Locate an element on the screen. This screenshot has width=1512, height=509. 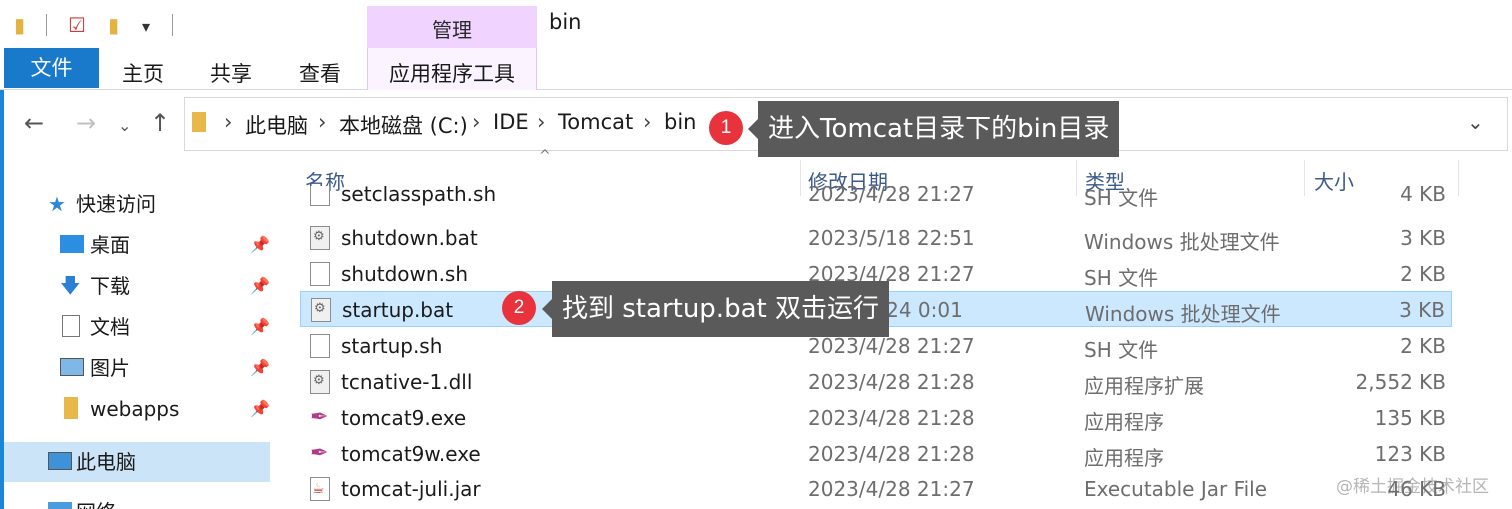
sidebar-item-label: 桌面 is located at coordinates (110, 245).